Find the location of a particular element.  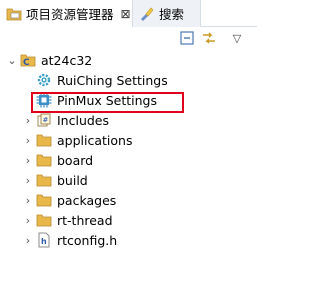

svg-text: C is located at coordinates (26, 63).